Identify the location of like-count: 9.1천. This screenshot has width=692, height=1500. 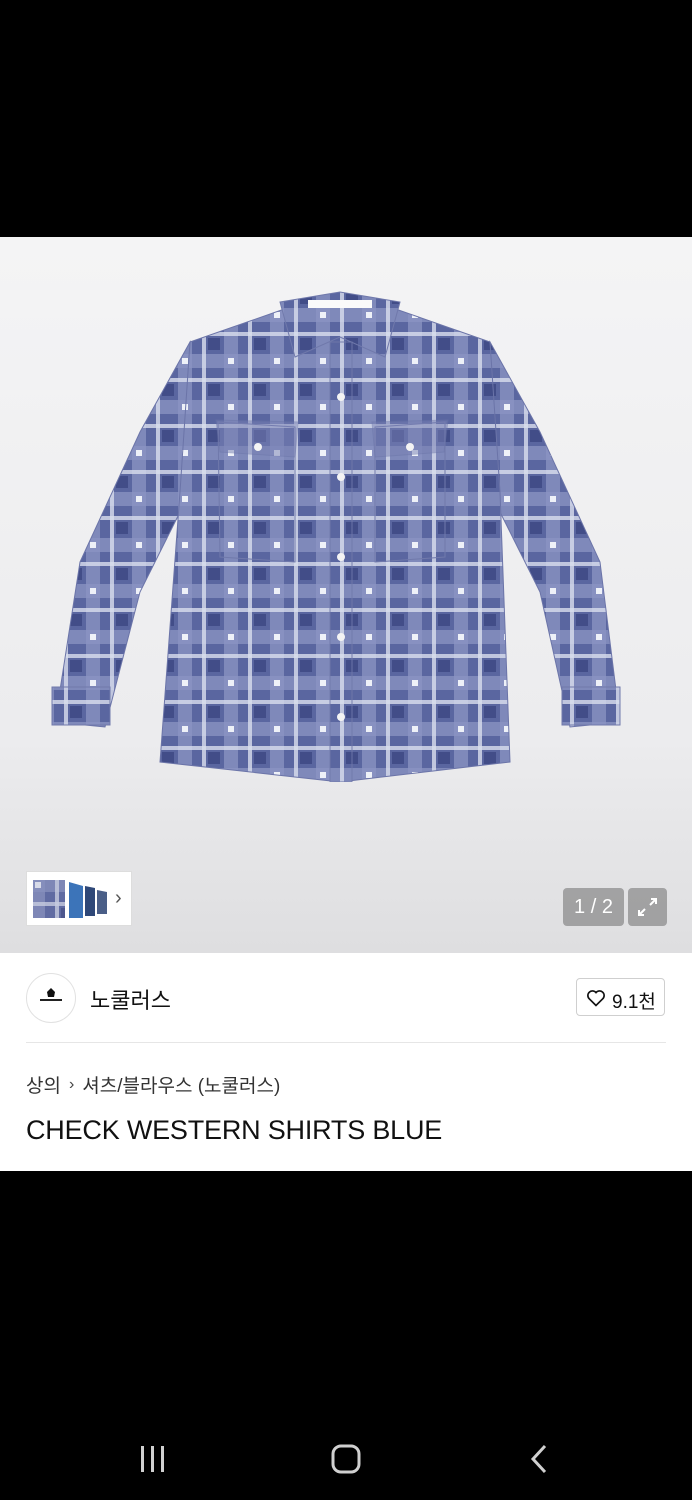
(634, 1002).